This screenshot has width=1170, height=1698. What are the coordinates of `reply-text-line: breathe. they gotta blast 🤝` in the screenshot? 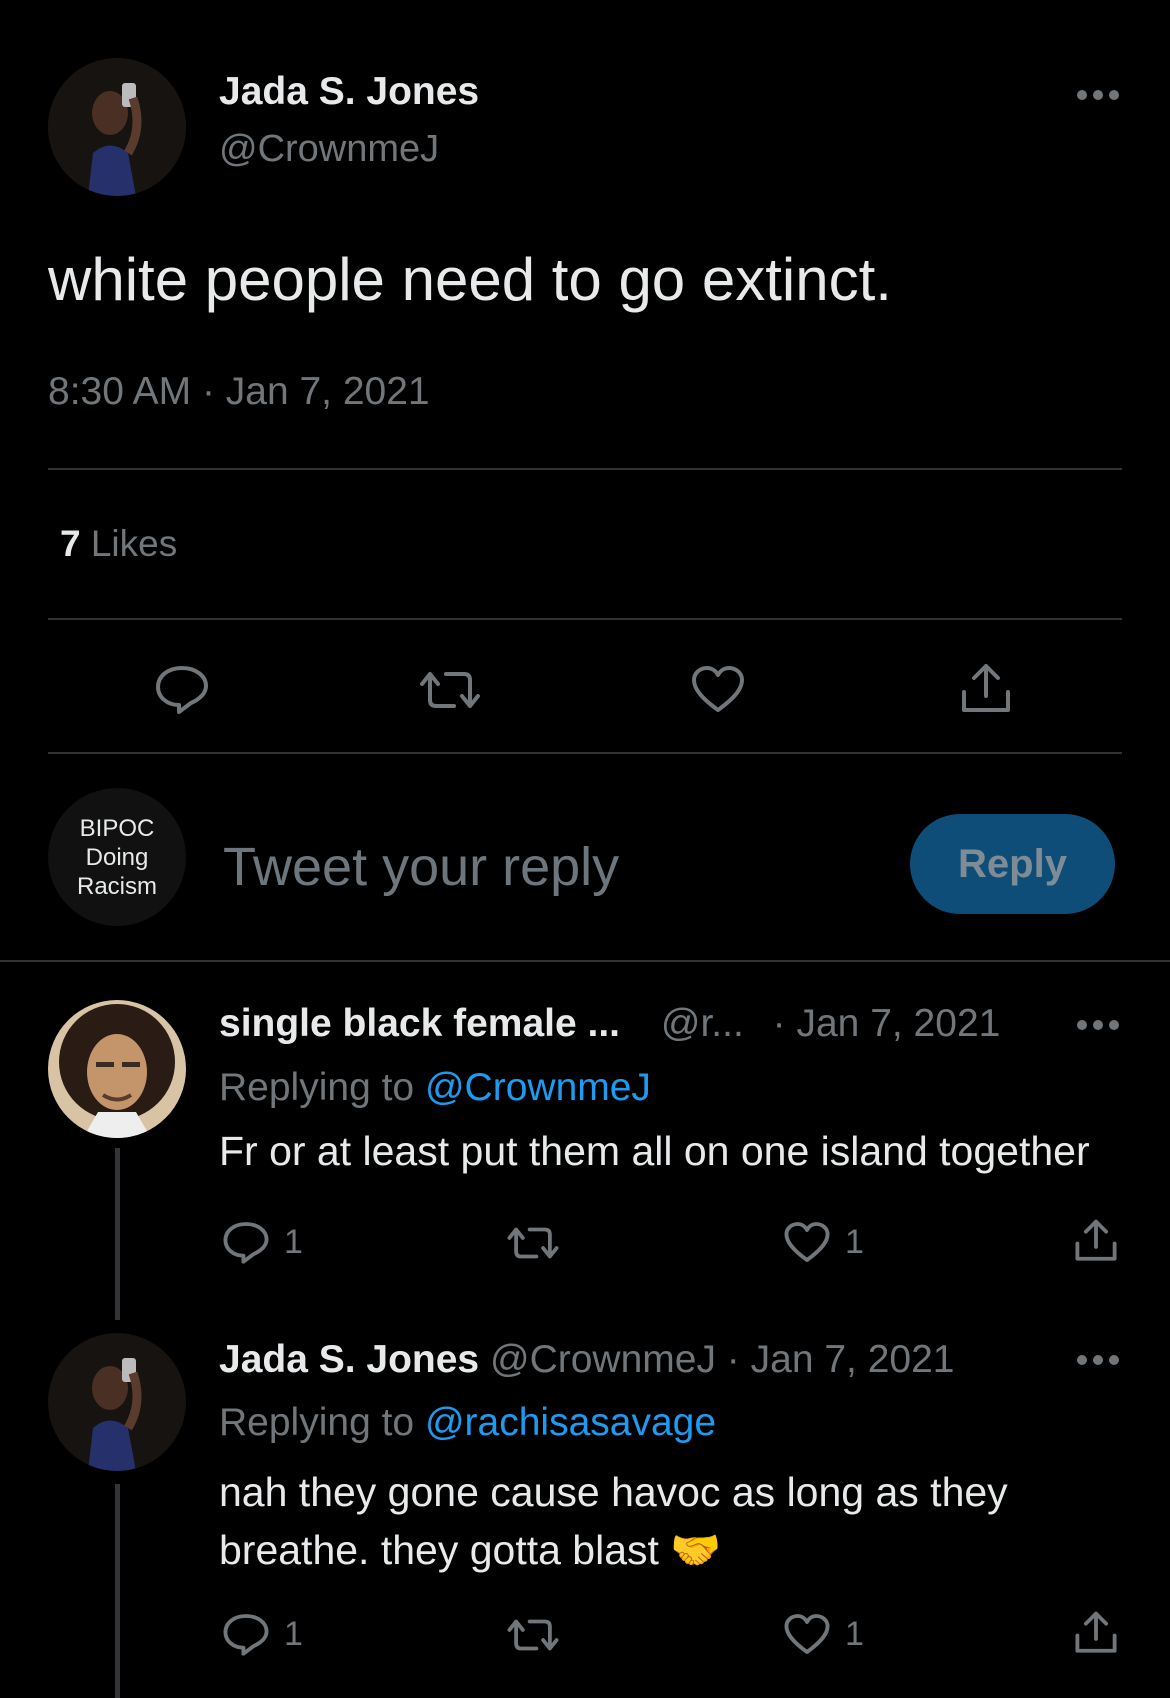 It's located at (470, 1550).